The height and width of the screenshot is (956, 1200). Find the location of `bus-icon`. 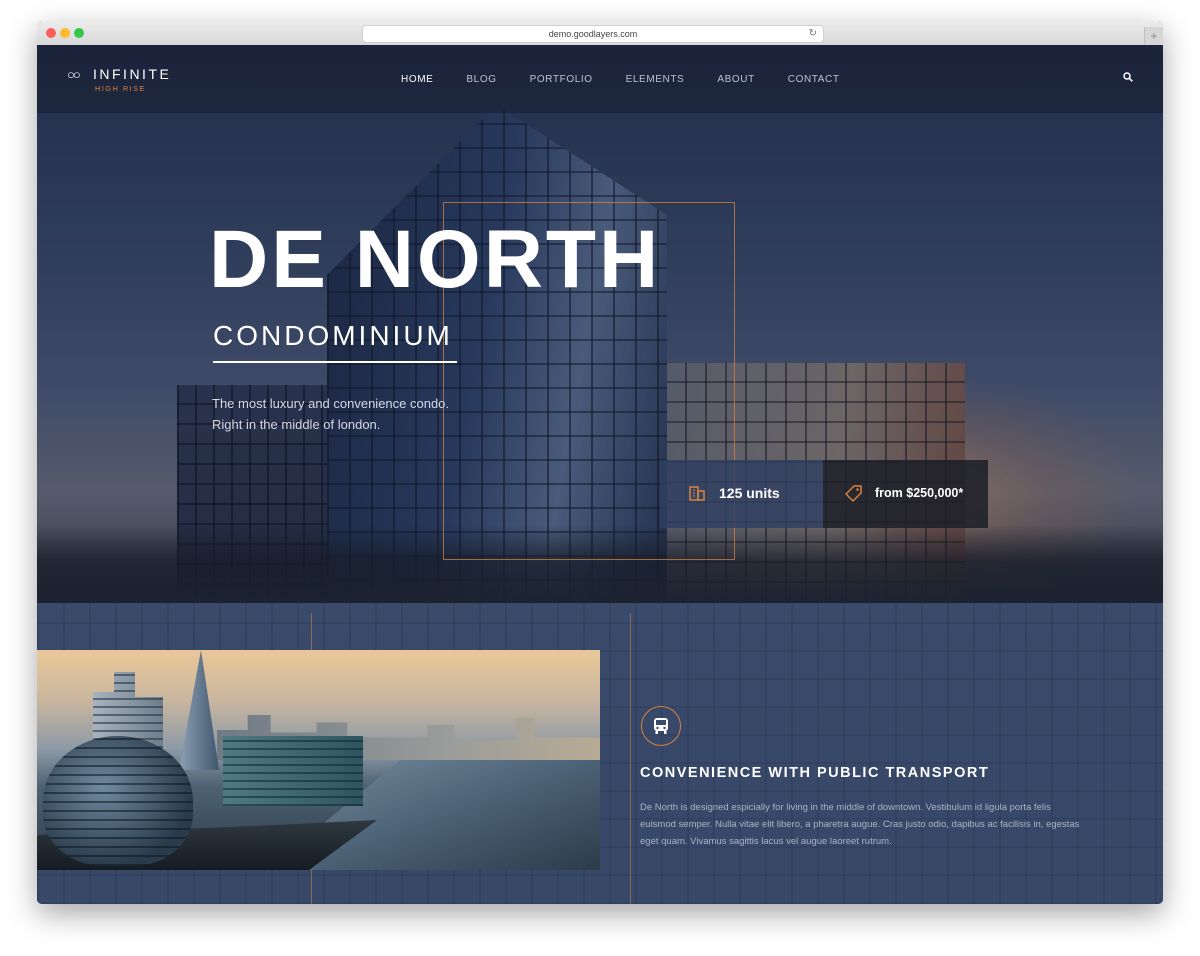

bus-icon is located at coordinates (661, 726).